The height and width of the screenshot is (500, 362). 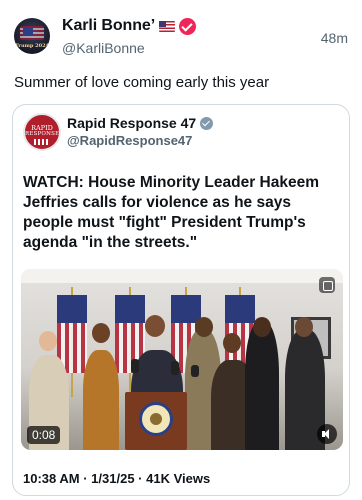 I want to click on post-date: 1/31/25, so click(x=112, y=478).